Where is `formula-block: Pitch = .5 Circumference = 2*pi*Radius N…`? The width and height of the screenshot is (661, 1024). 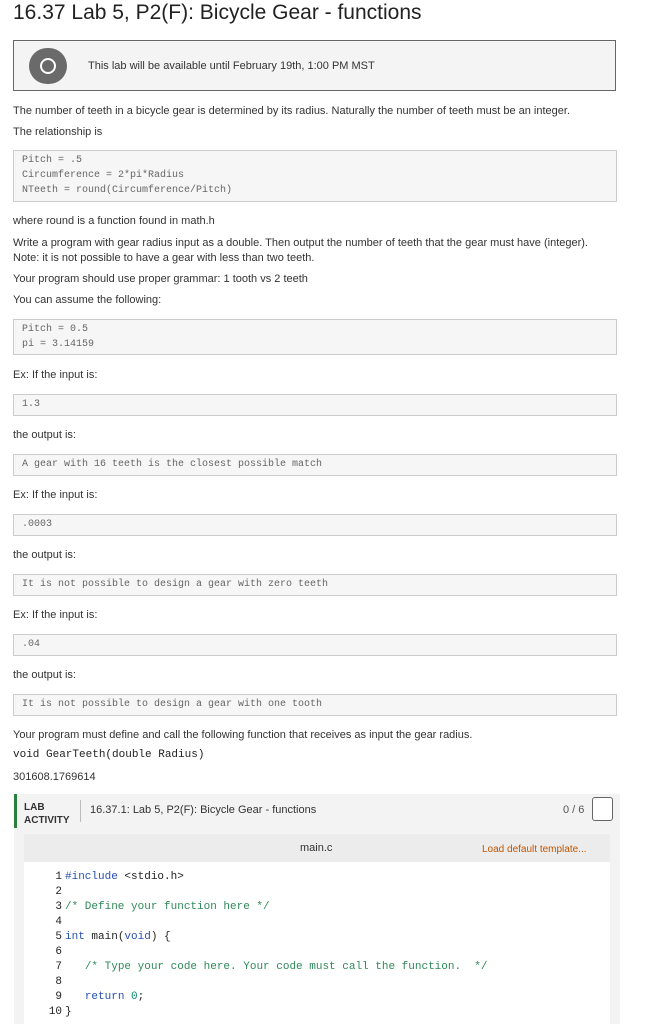
formula-block: Pitch = .5 Circumference = 2*pi*Radius N… is located at coordinates (315, 176).